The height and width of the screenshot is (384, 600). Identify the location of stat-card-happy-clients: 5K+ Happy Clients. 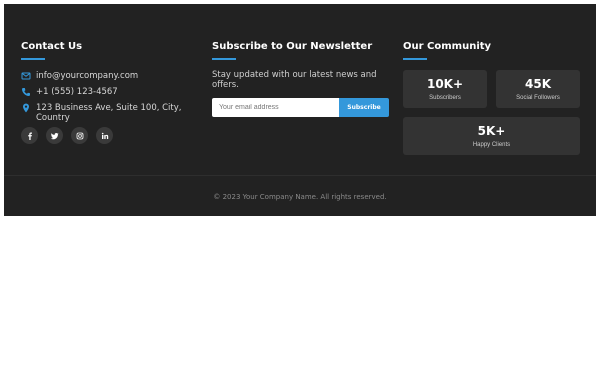
(491, 136).